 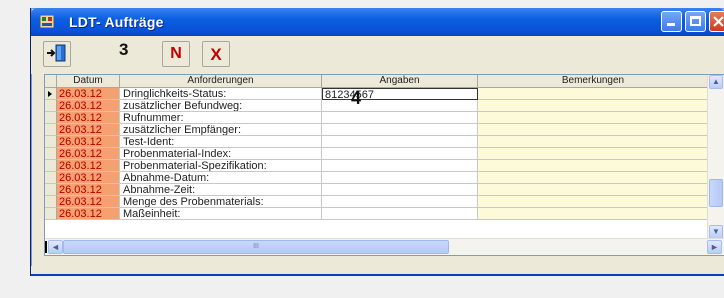 I want to click on window-bottom-edge, so click(x=377, y=271).